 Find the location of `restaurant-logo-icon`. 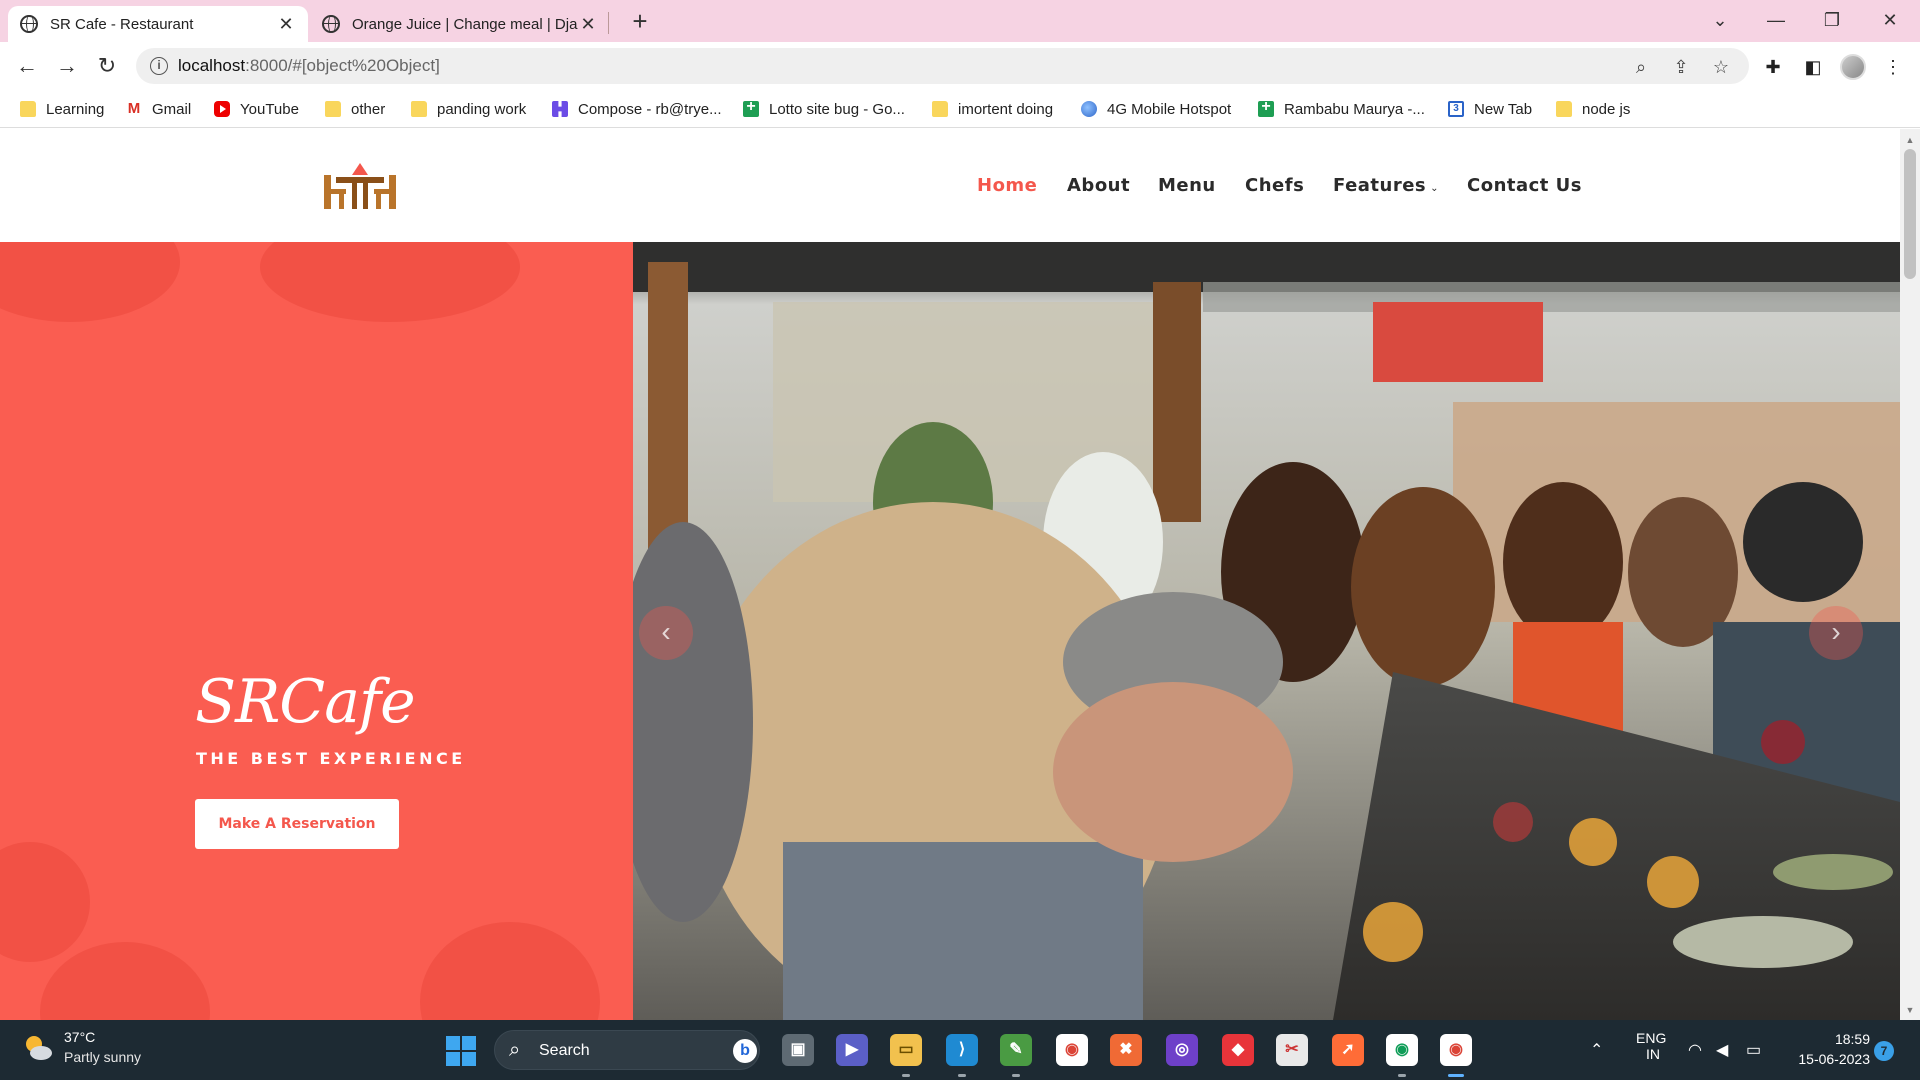

restaurant-logo-icon is located at coordinates (360, 186).